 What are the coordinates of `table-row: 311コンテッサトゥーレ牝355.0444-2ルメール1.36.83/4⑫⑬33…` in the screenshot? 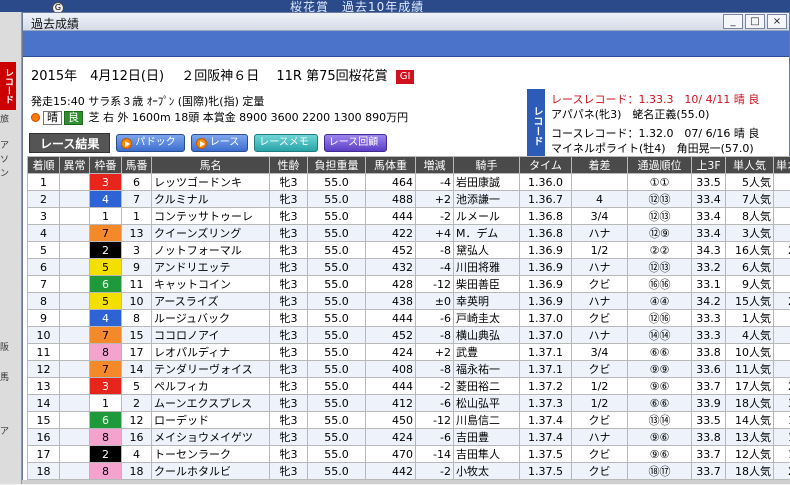 It's located at (409, 216).